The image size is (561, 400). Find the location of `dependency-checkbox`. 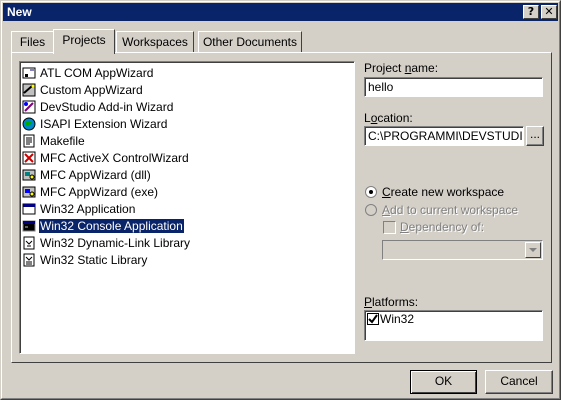

dependency-checkbox is located at coordinates (389, 227).